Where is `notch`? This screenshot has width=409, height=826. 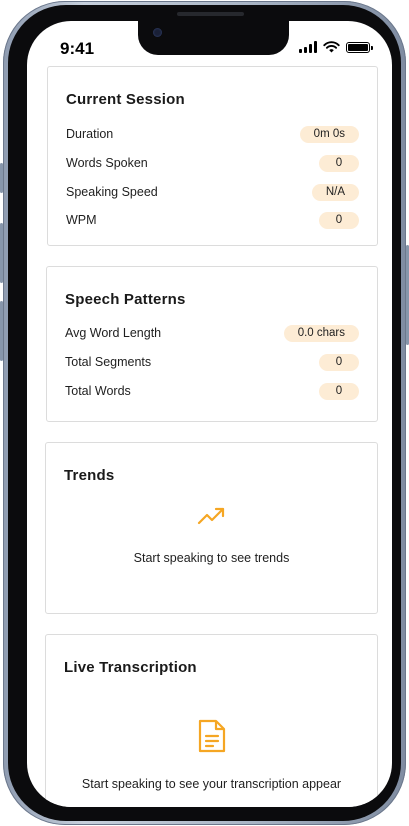
notch is located at coordinates (213, 38).